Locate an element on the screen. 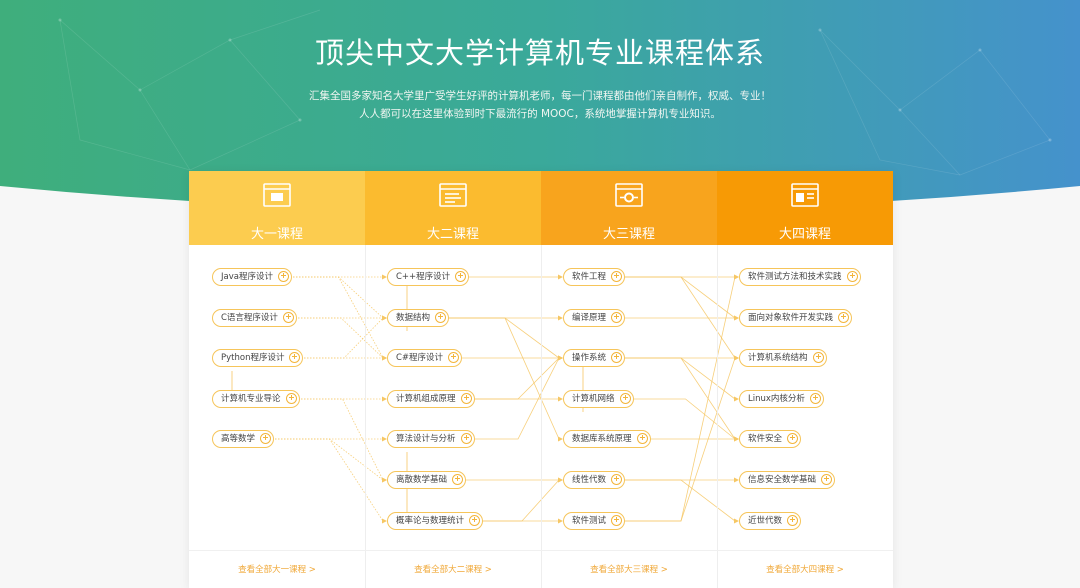  column-header-year4: 大四课程 is located at coordinates (805, 208).